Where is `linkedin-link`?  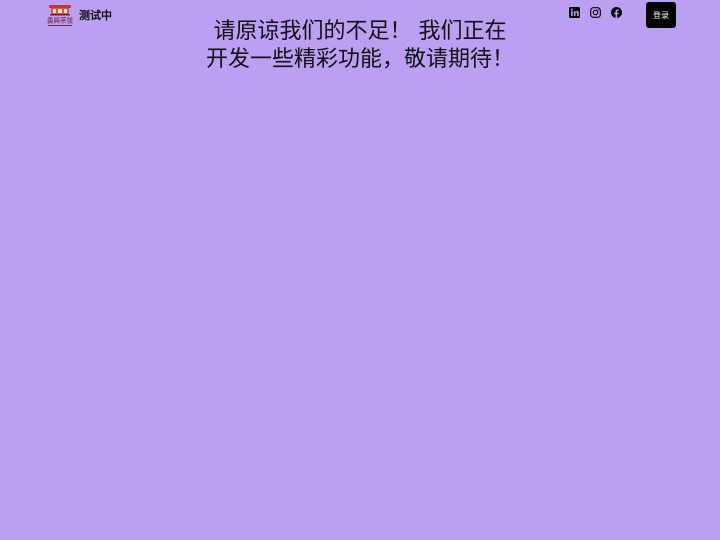
linkedin-link is located at coordinates (574, 12).